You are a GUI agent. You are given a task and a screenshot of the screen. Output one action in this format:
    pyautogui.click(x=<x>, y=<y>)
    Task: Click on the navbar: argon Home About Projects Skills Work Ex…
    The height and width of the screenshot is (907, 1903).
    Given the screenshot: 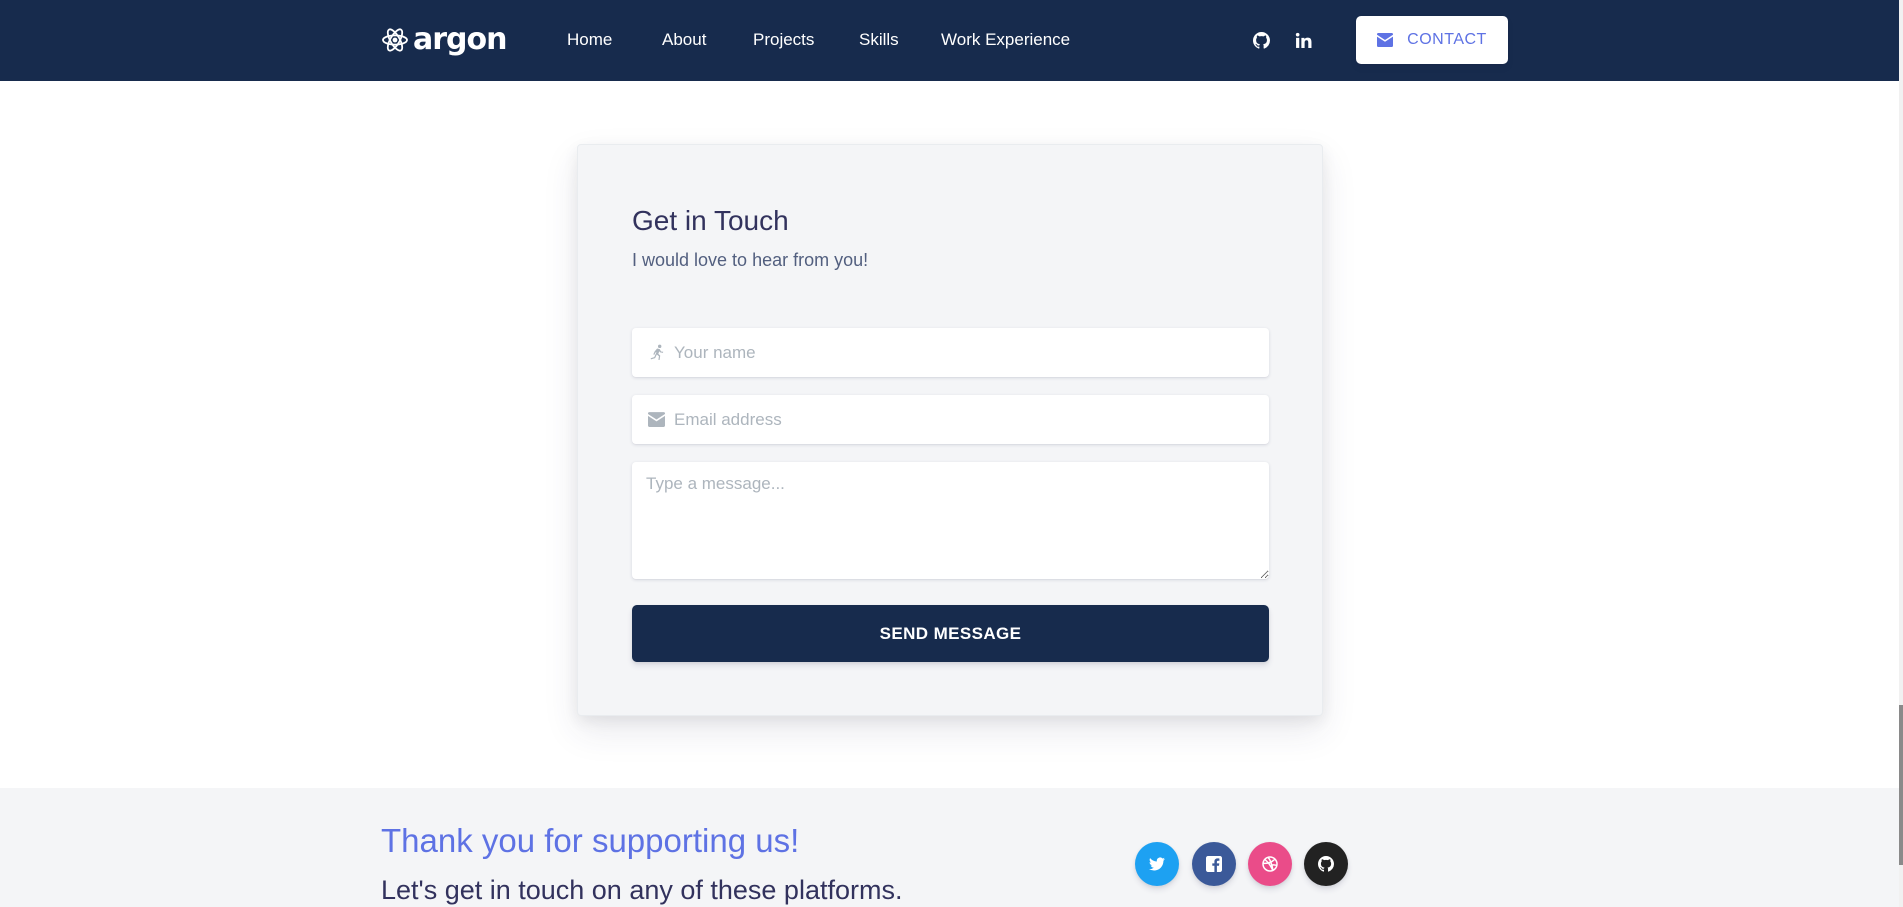 What is the action you would take?
    pyautogui.click(x=951, y=40)
    